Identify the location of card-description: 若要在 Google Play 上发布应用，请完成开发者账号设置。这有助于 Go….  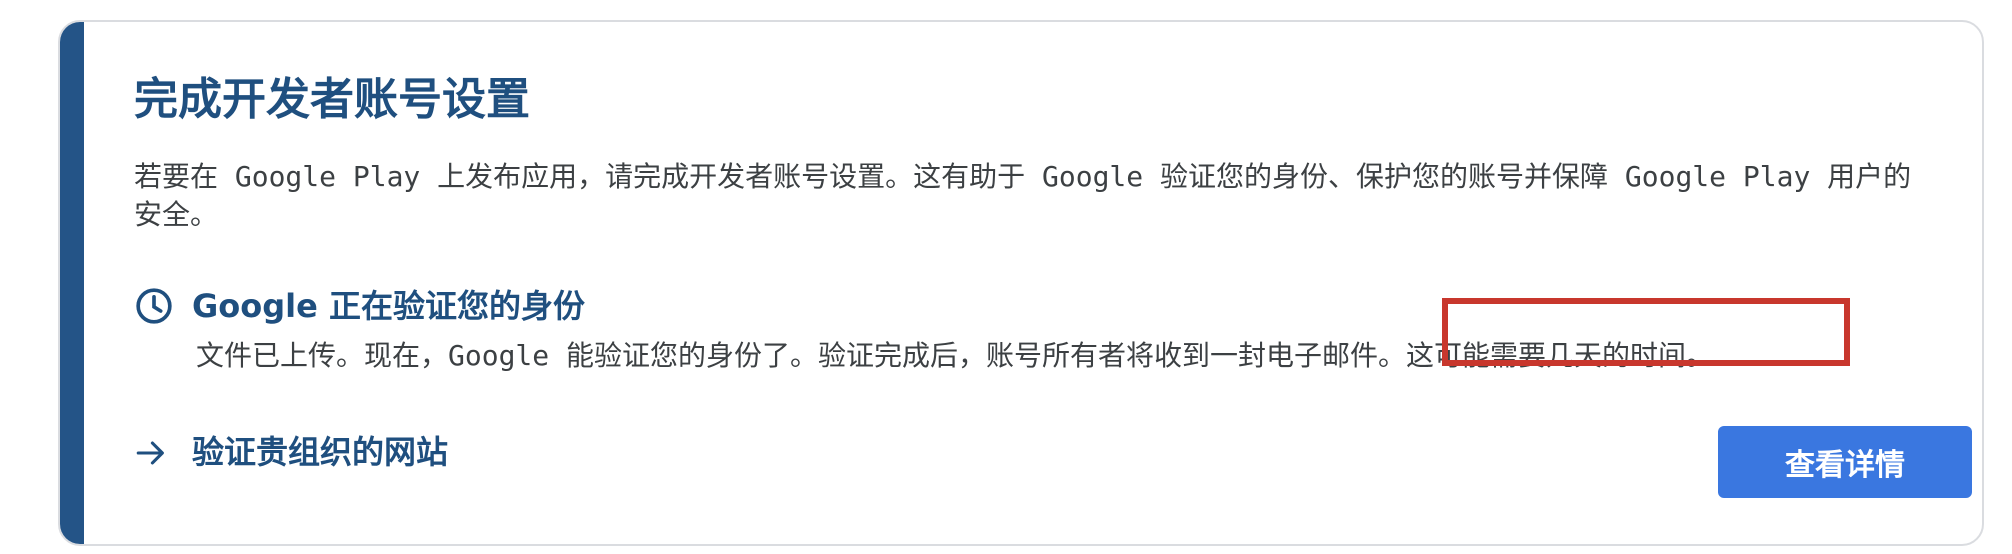
(1023, 195).